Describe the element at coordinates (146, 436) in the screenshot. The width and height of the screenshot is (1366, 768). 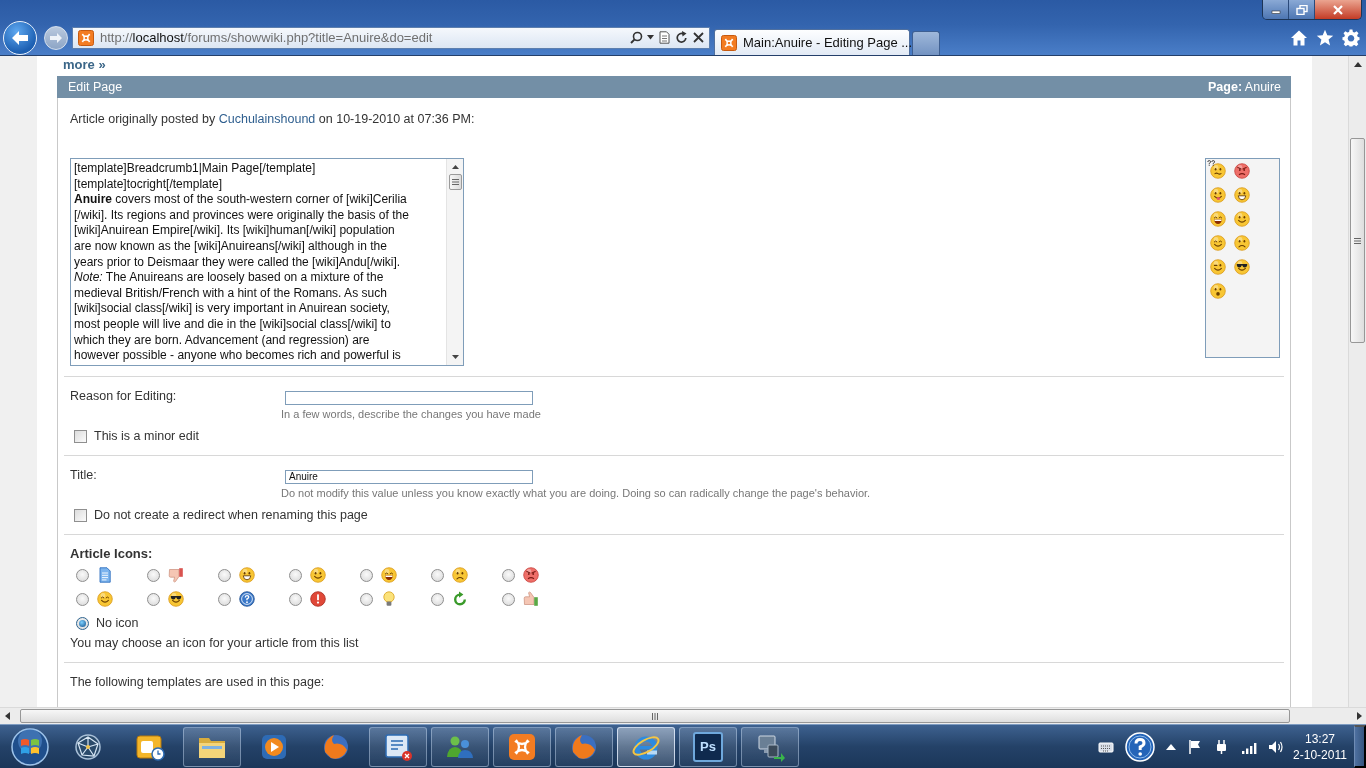
I see `checkbox-label: This is a minor edit` at that location.